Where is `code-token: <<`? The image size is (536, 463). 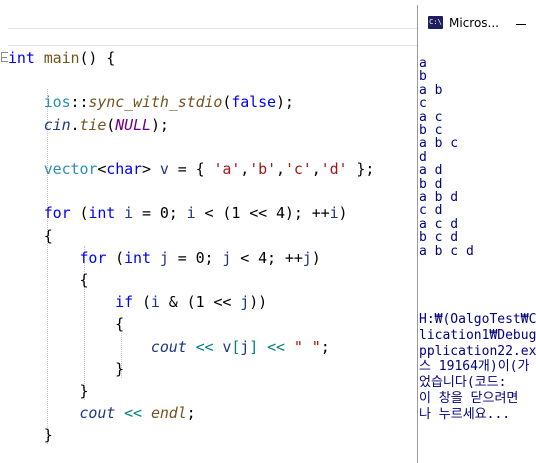 code-token: << is located at coordinates (133, 413).